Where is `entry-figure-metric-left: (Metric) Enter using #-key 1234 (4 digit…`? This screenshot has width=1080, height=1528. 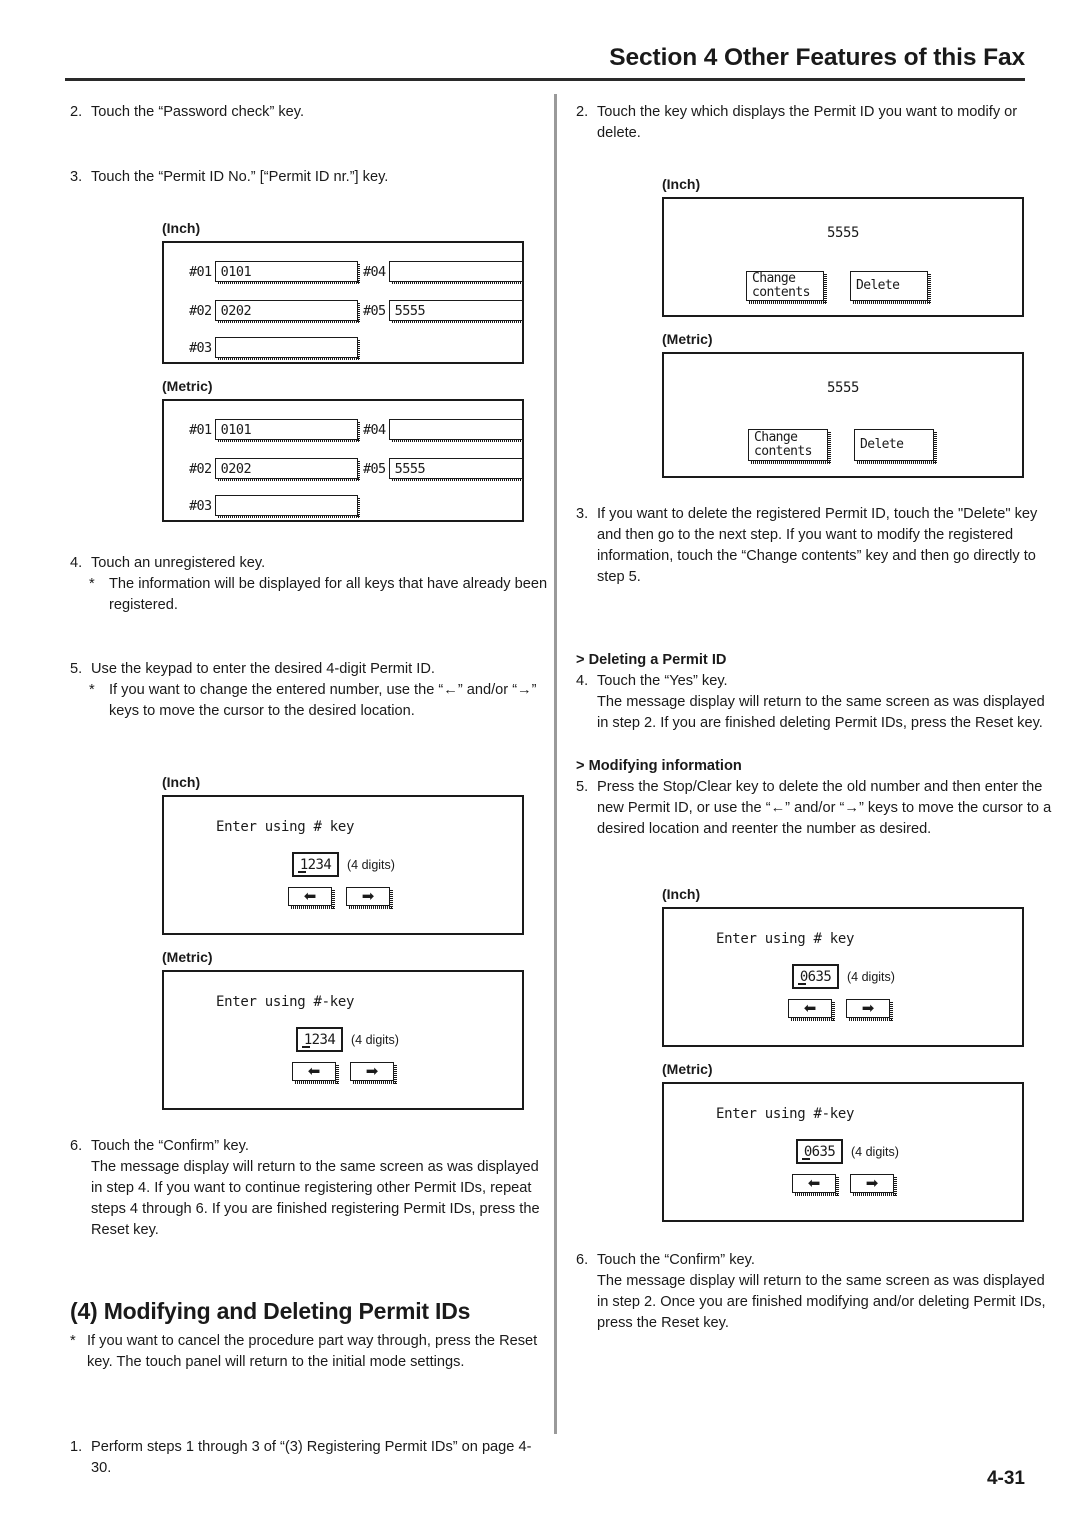
entry-figure-metric-left: (Metric) Enter using #-key 1234 (4 digit… is located at coordinates (356, 1028).